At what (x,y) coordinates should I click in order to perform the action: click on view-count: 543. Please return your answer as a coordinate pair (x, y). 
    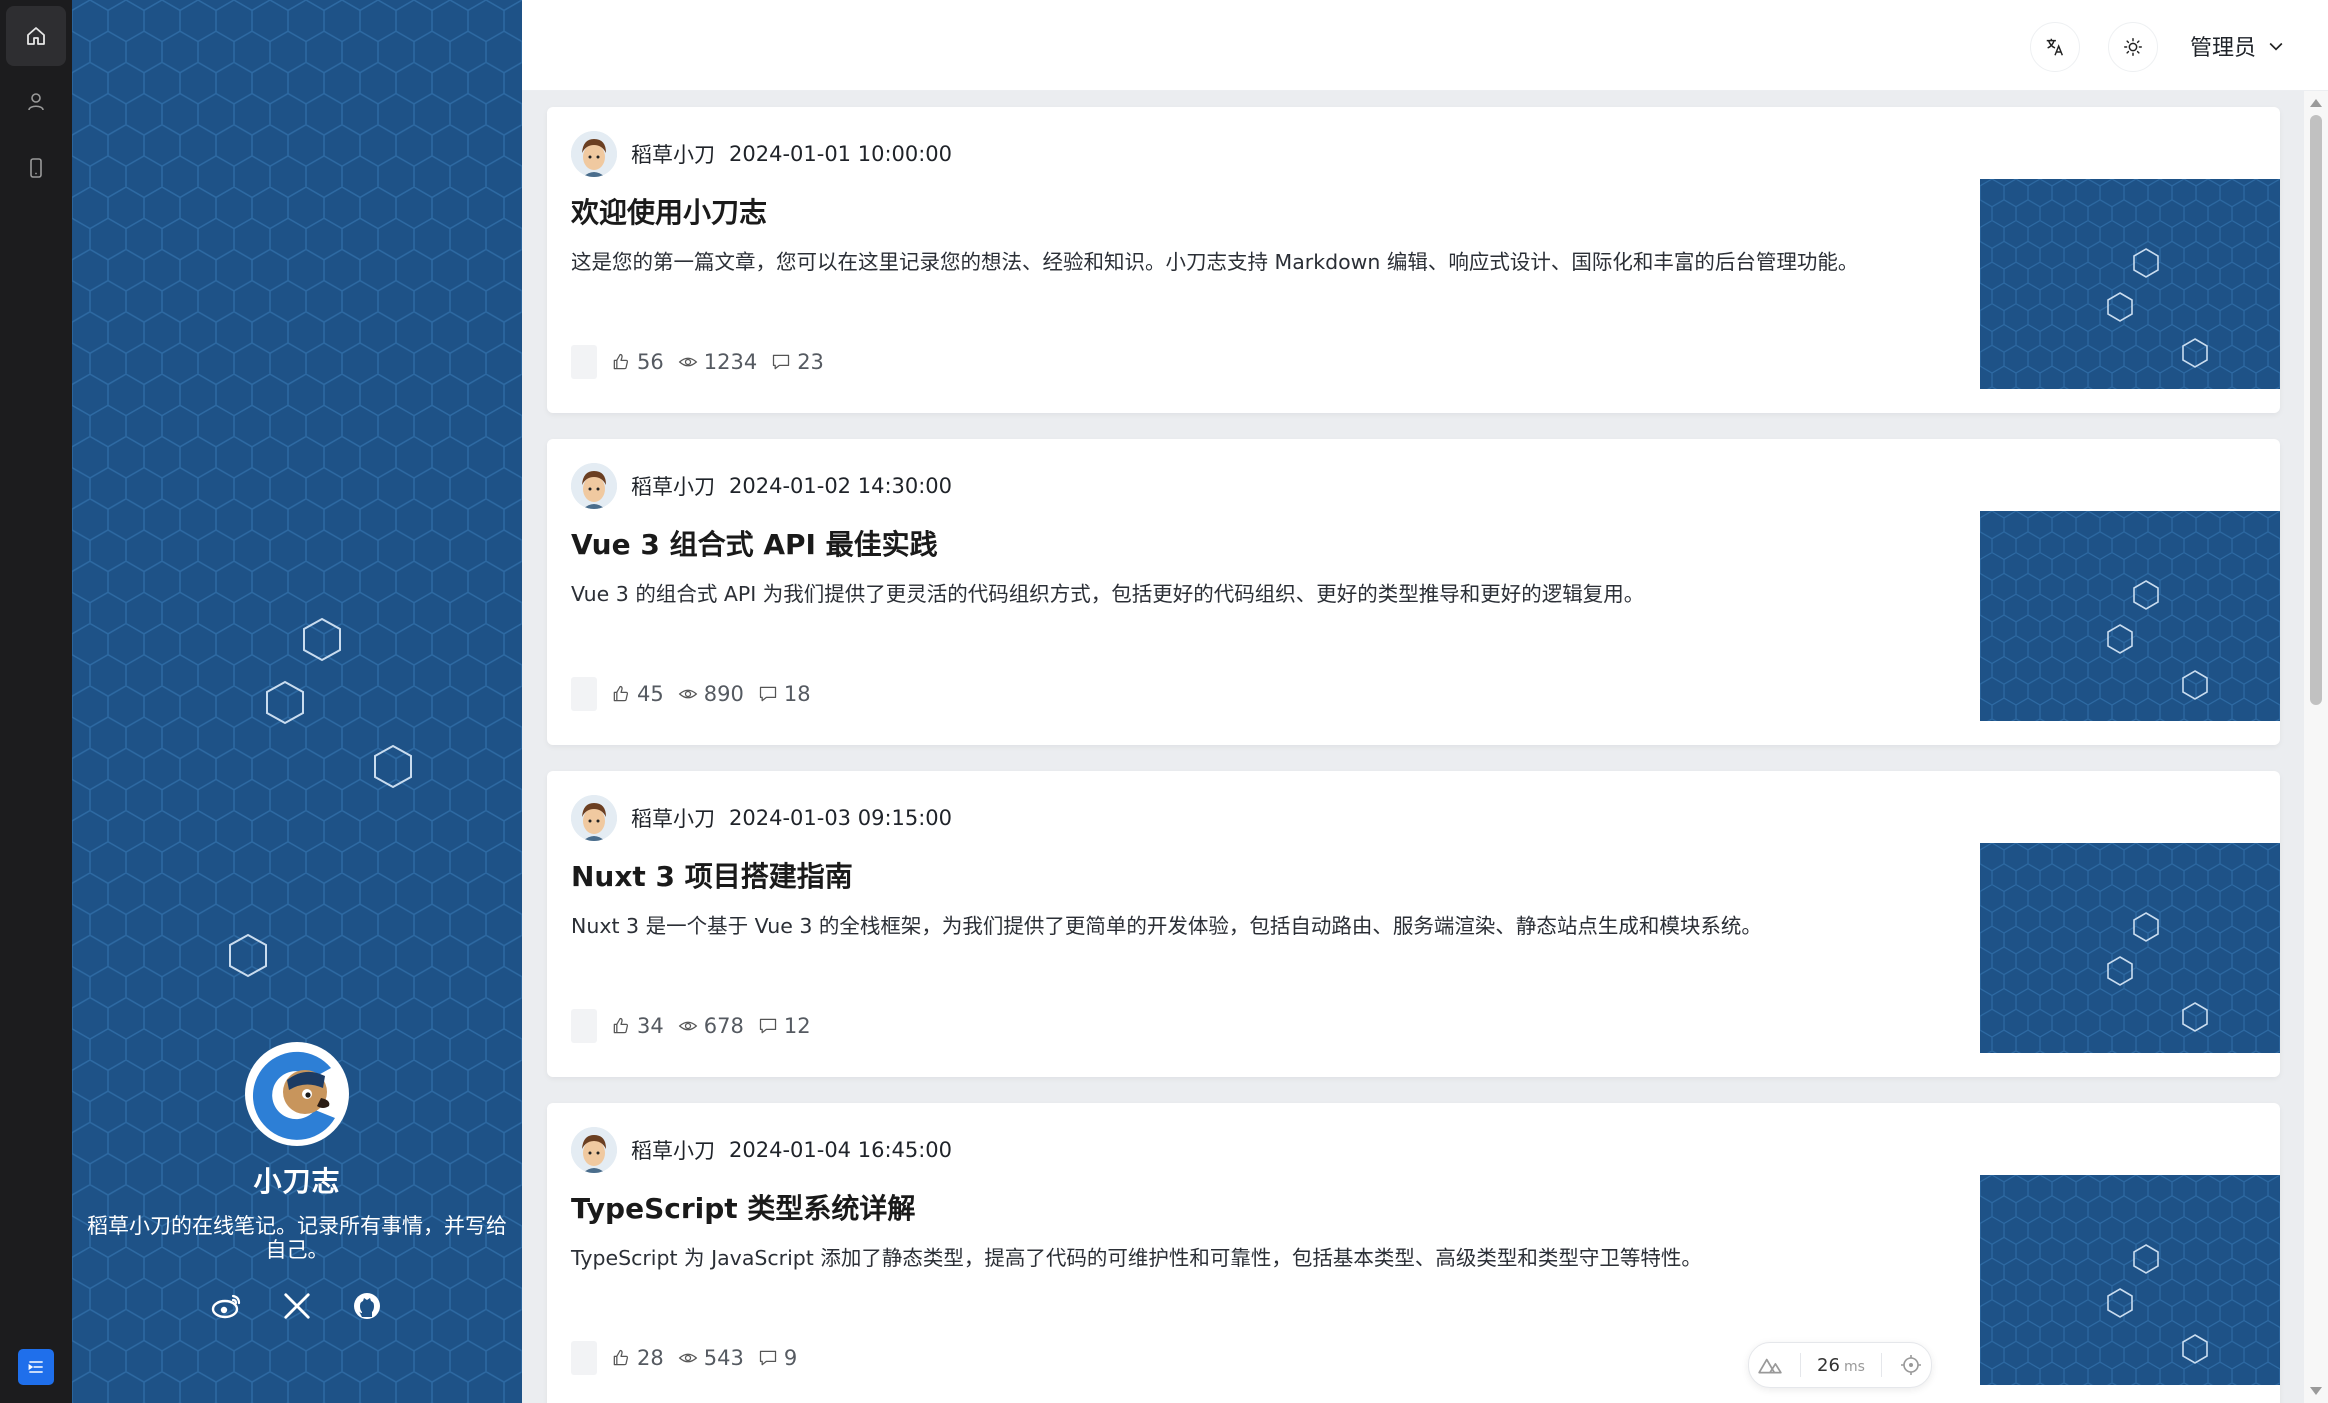
    Looking at the image, I should click on (723, 1358).